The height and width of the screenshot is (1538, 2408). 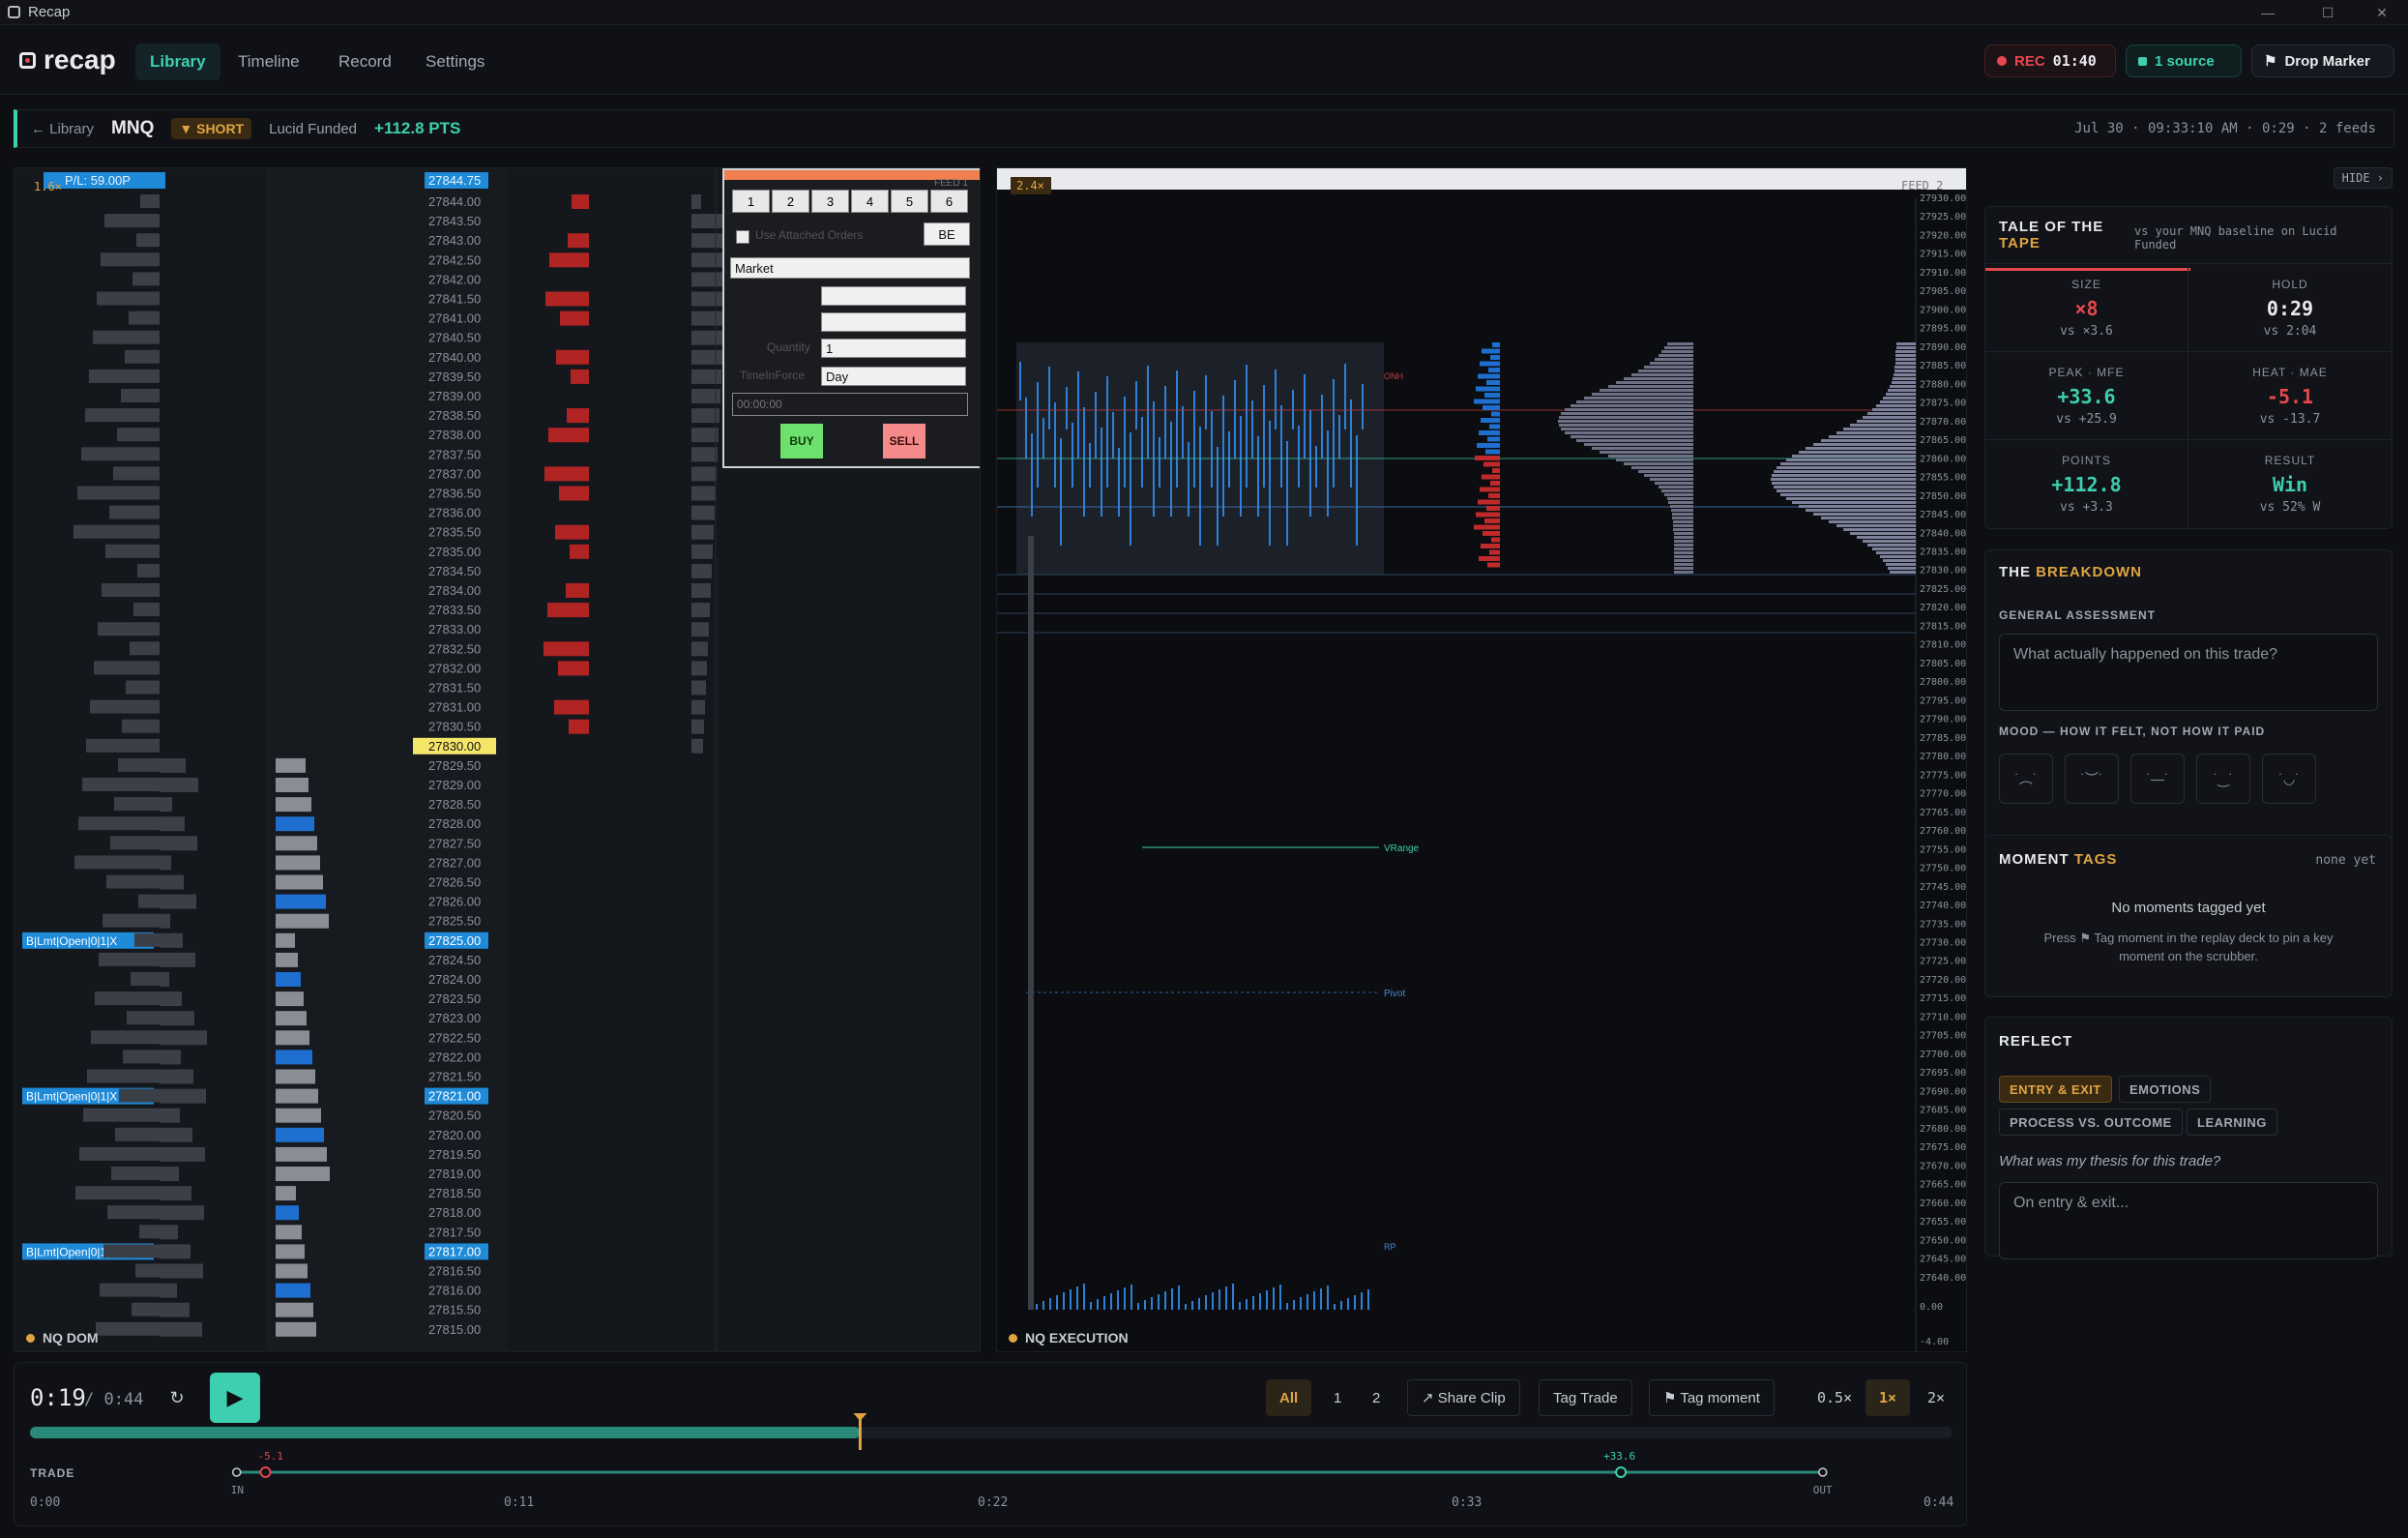 I want to click on price-axis-label: 27645.00, so click(x=1943, y=1260).